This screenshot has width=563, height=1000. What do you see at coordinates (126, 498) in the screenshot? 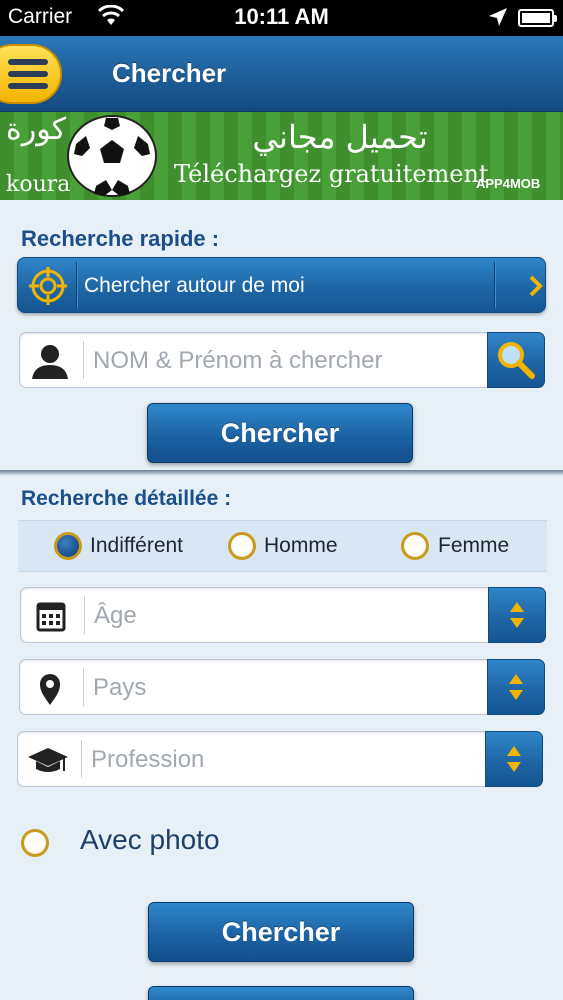
I see `detailed-search-title: Recherche détaillée :` at bounding box center [126, 498].